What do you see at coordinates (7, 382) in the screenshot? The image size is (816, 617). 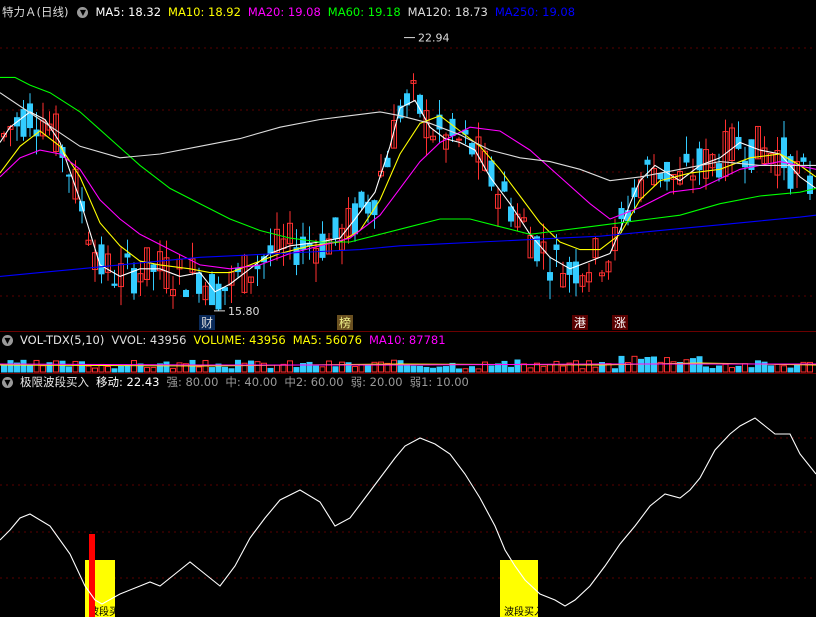 I see `indicator-toggle-icon: ▼` at bounding box center [7, 382].